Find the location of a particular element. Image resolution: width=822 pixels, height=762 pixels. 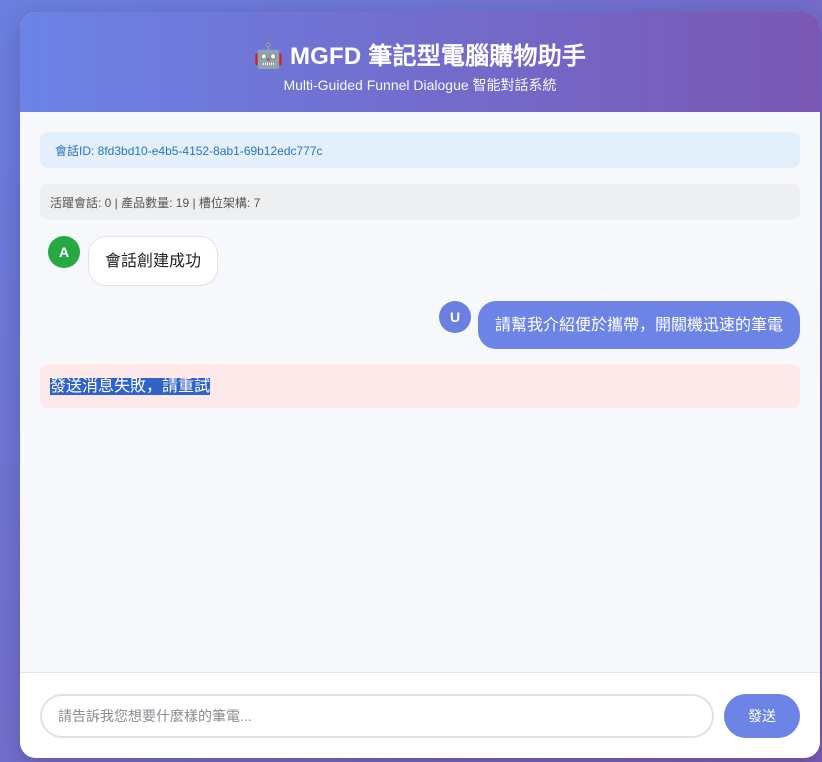

send-button: 發送 is located at coordinates (762, 716).